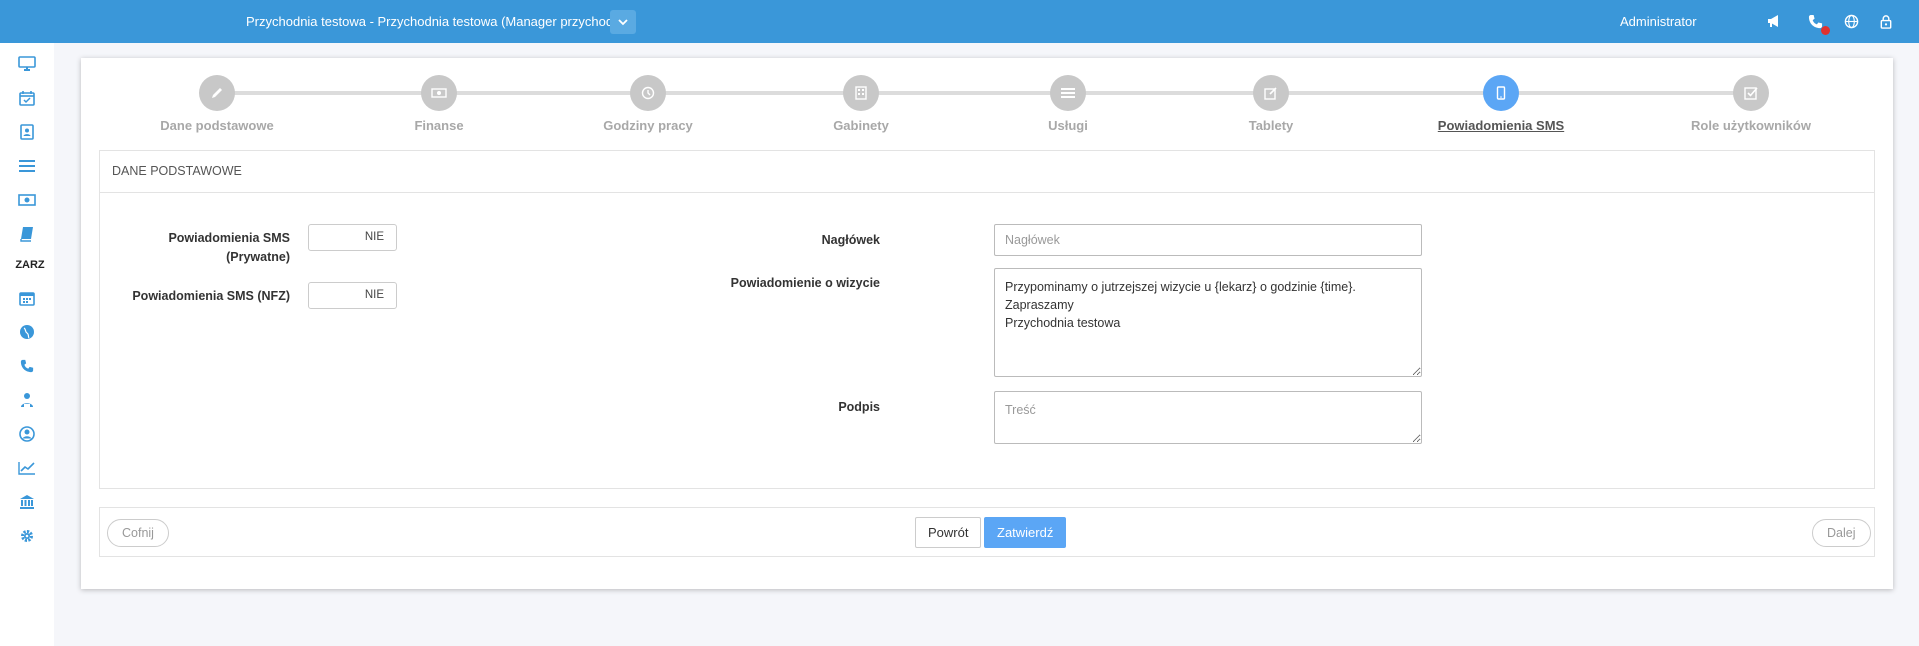 The height and width of the screenshot is (646, 1919). Describe the element at coordinates (217, 125) in the screenshot. I see `step-label: Dane podstawowe` at that location.